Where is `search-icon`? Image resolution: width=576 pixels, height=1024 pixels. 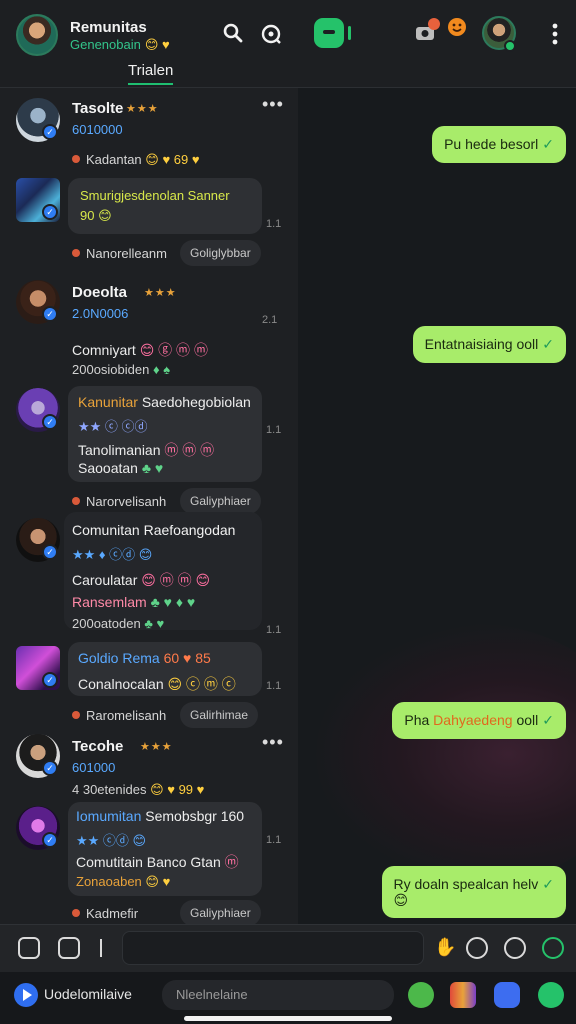
search-icon is located at coordinates (233, 35).